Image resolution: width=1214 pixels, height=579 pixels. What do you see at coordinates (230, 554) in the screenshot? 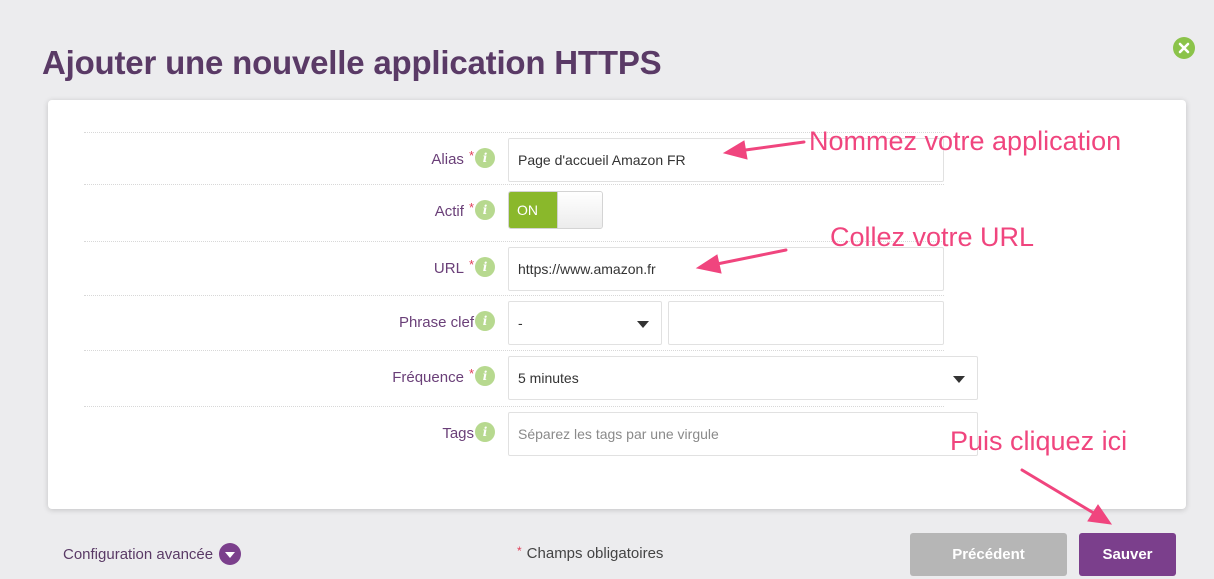
I see `chevron-down-circle-icon` at bounding box center [230, 554].